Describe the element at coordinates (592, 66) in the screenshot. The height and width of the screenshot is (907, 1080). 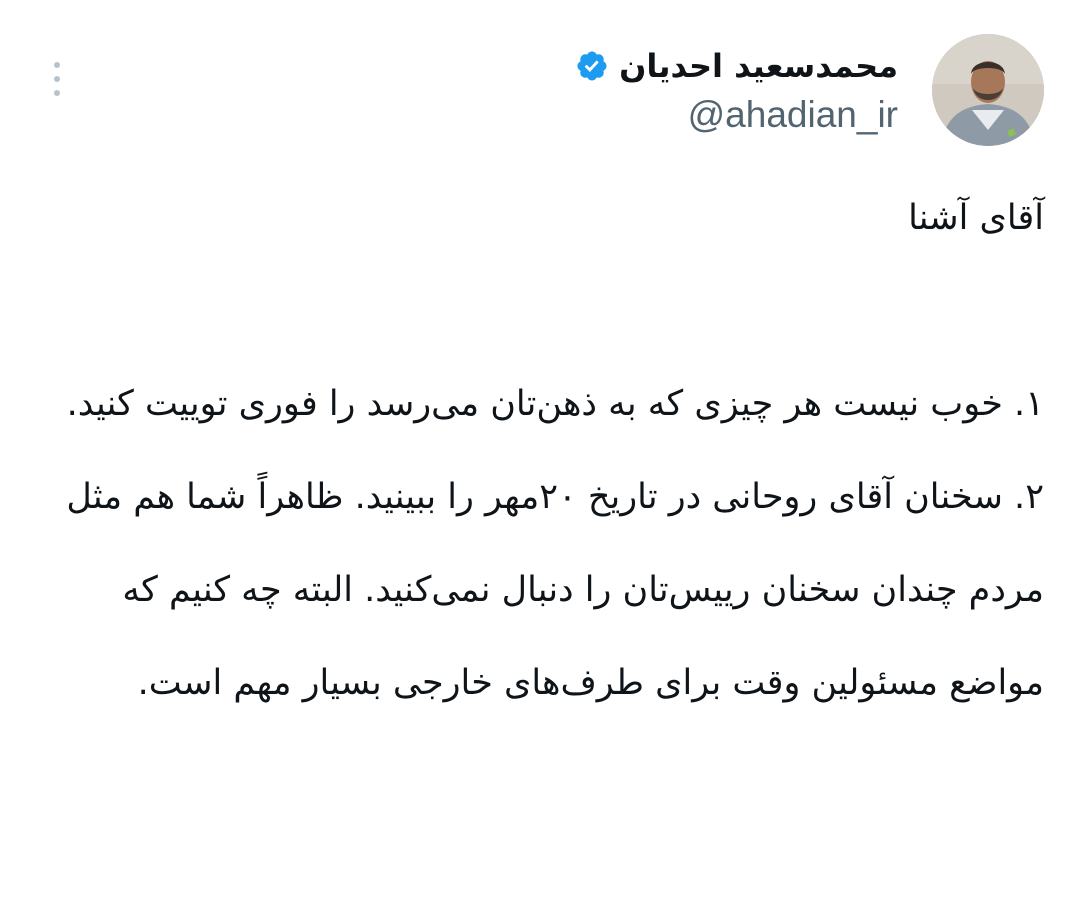
I see `verified-badge-icon` at that location.